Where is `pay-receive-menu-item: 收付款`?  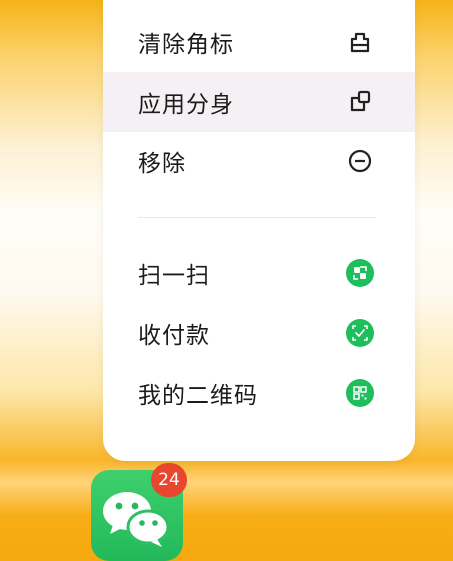 pay-receive-menu-item: 收付款 is located at coordinates (259, 333).